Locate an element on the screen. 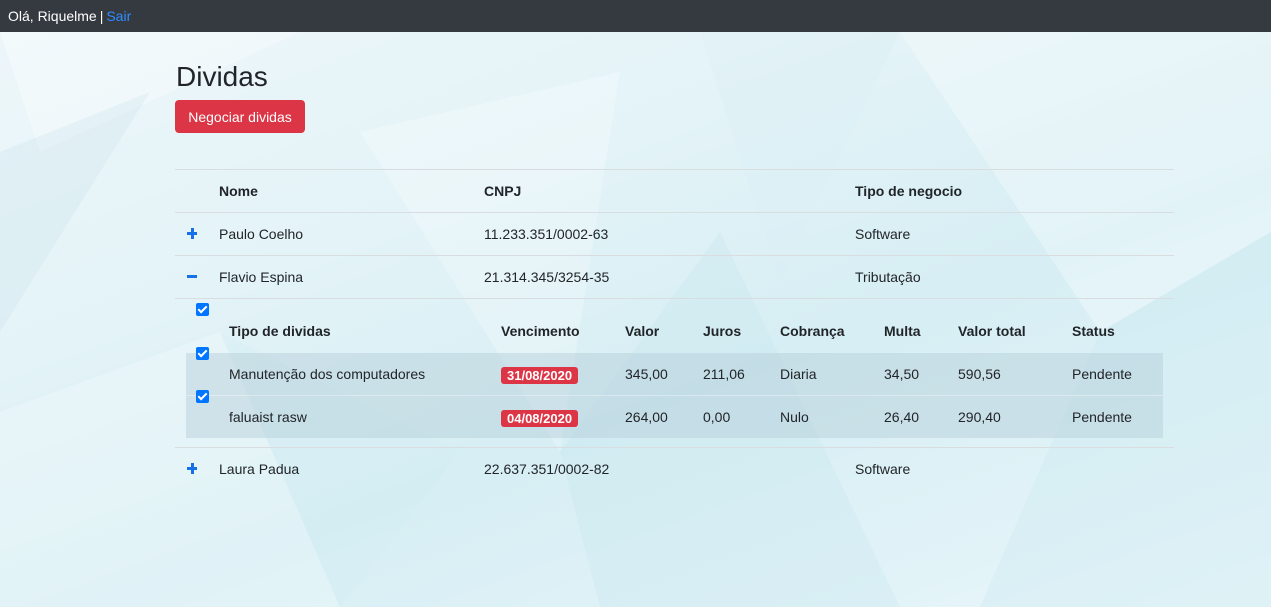 This screenshot has width=1271, height=607. debt-valor: 264,00 is located at coordinates (646, 417).